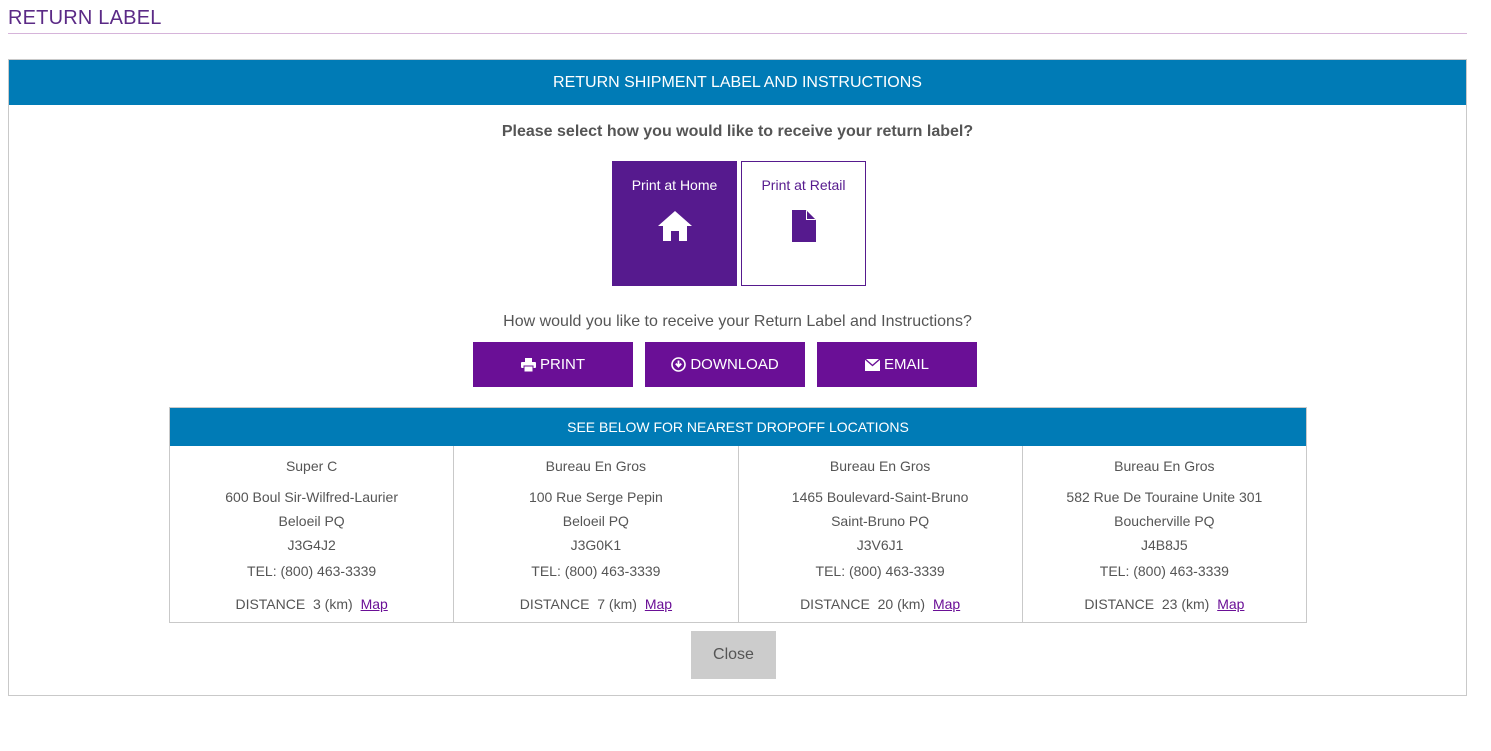 This screenshot has width=1491, height=751. What do you see at coordinates (562, 364) in the screenshot?
I see `print-button-label: PRINT` at bounding box center [562, 364].